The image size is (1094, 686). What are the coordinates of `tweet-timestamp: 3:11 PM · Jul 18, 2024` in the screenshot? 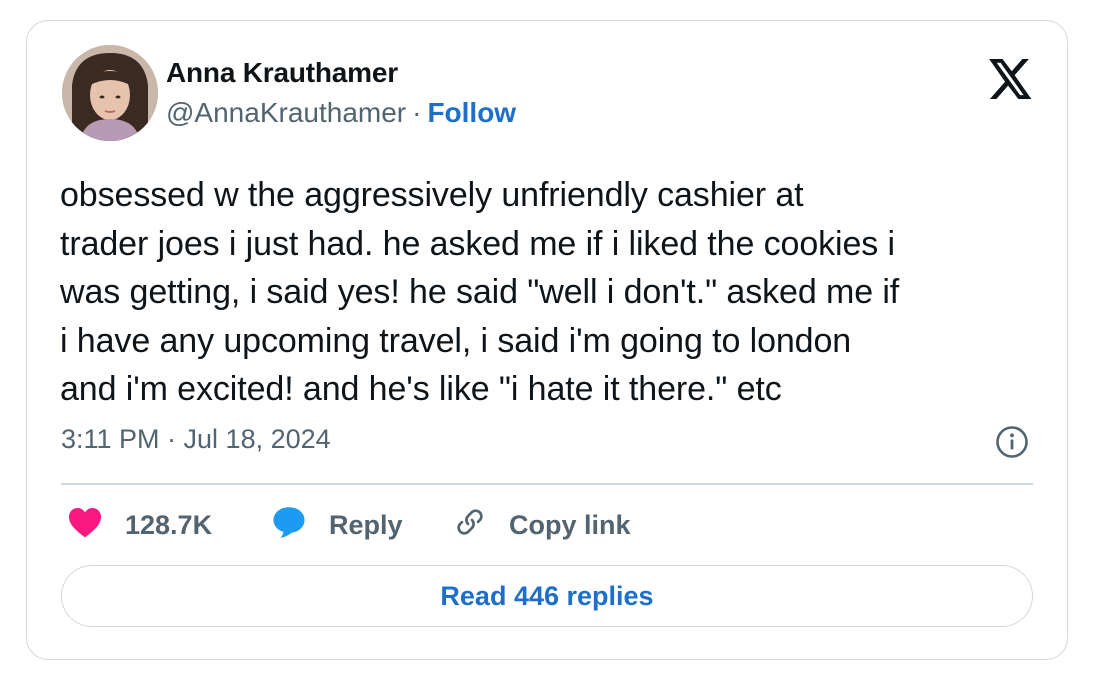 It's located at (196, 439).